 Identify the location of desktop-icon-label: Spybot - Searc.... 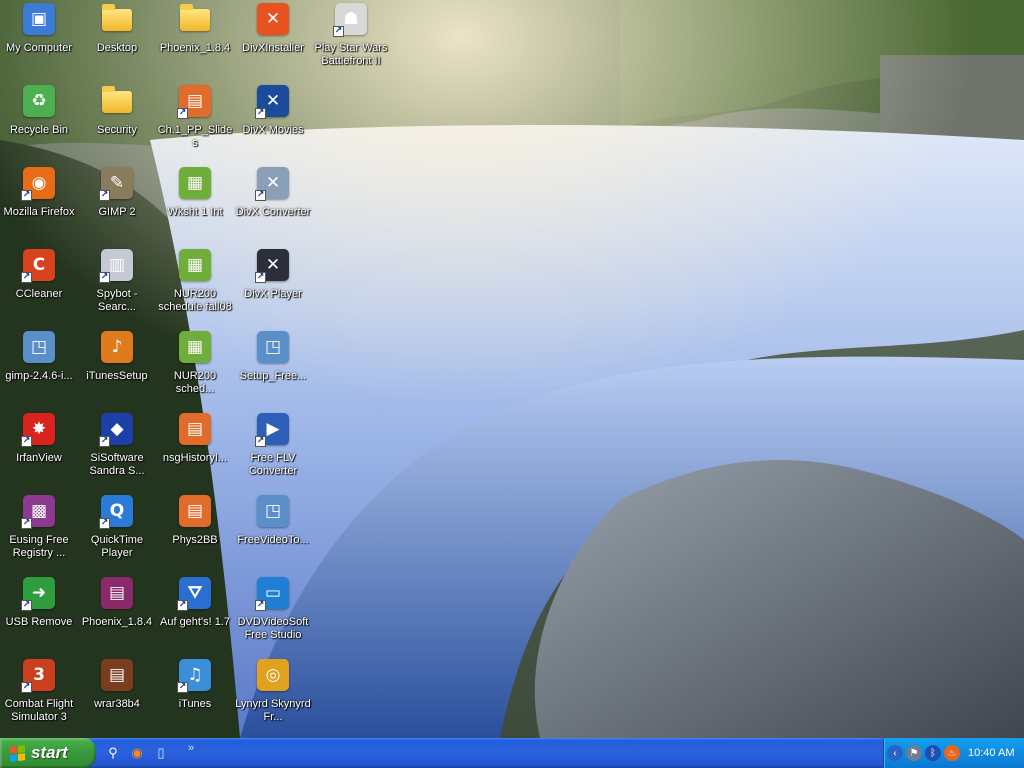
(117, 300).